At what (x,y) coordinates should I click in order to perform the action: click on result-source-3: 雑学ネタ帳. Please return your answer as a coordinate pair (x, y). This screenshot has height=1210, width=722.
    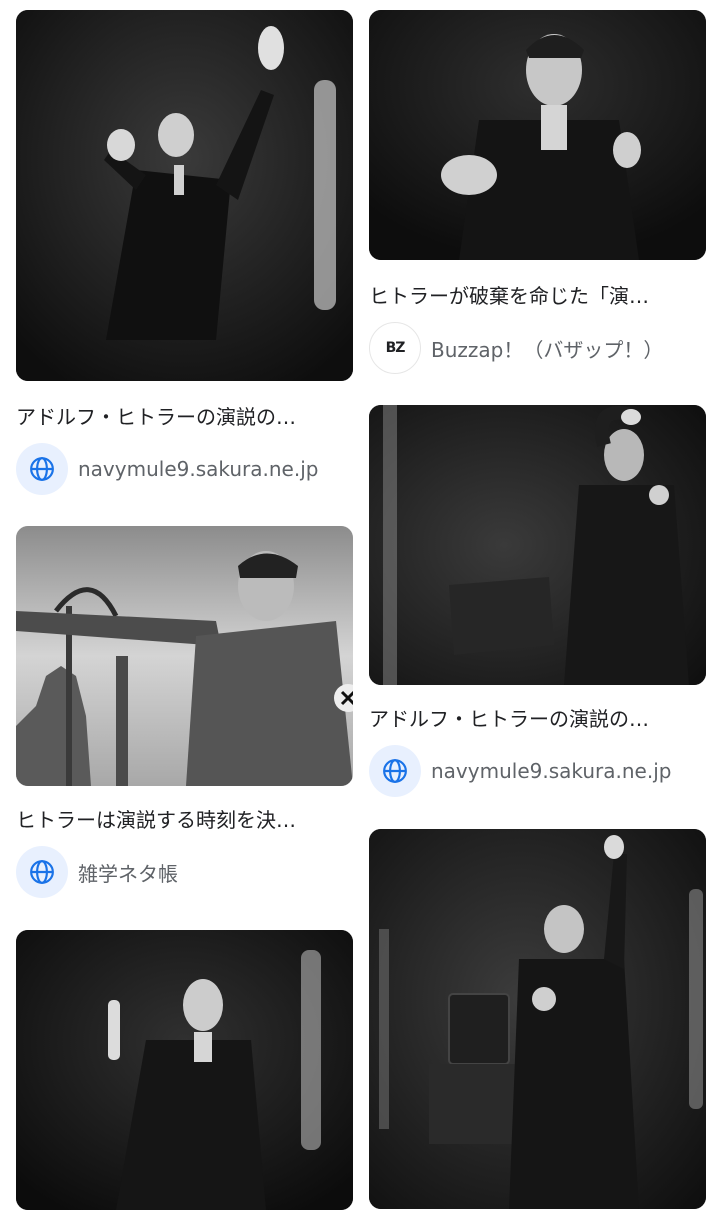
    Looking at the image, I should click on (97, 872).